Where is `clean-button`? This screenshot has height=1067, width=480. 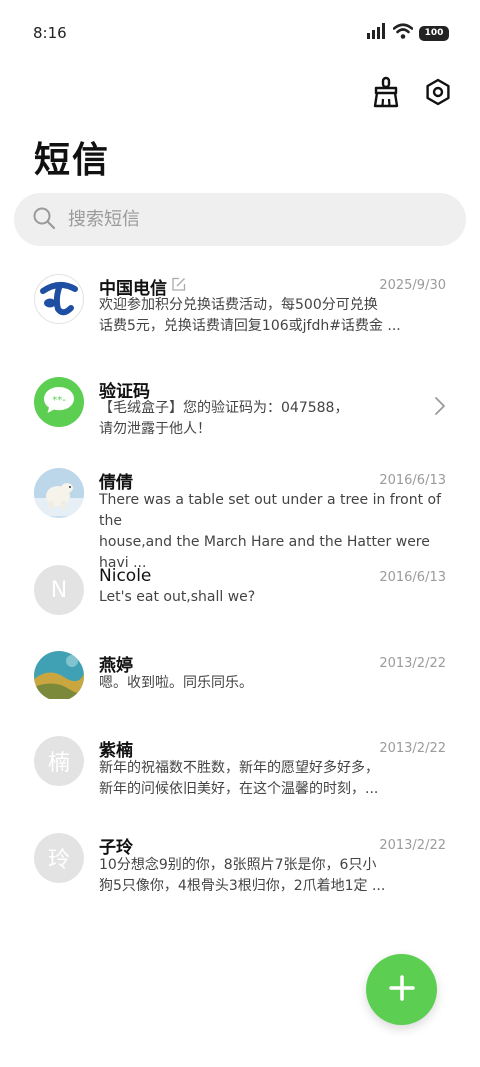 clean-button is located at coordinates (386, 94).